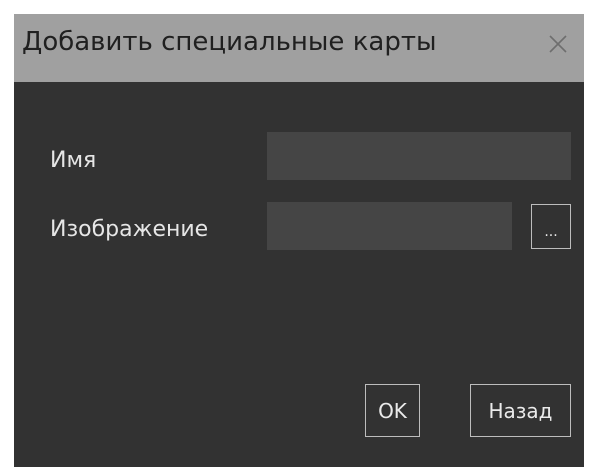 The width and height of the screenshot is (598, 467). Describe the element at coordinates (389, 226) in the screenshot. I see `image-path-field` at that location.